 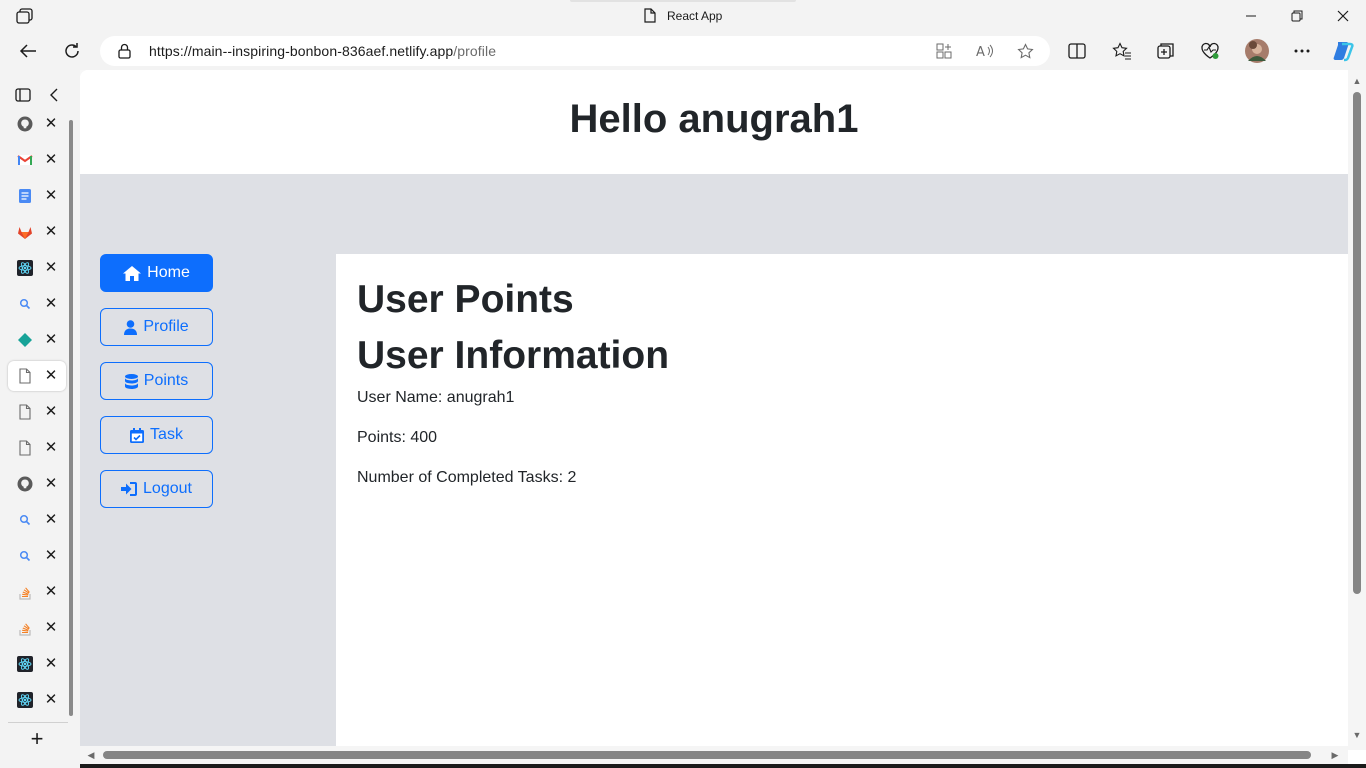 I want to click on back-button, so click(x=28, y=51).